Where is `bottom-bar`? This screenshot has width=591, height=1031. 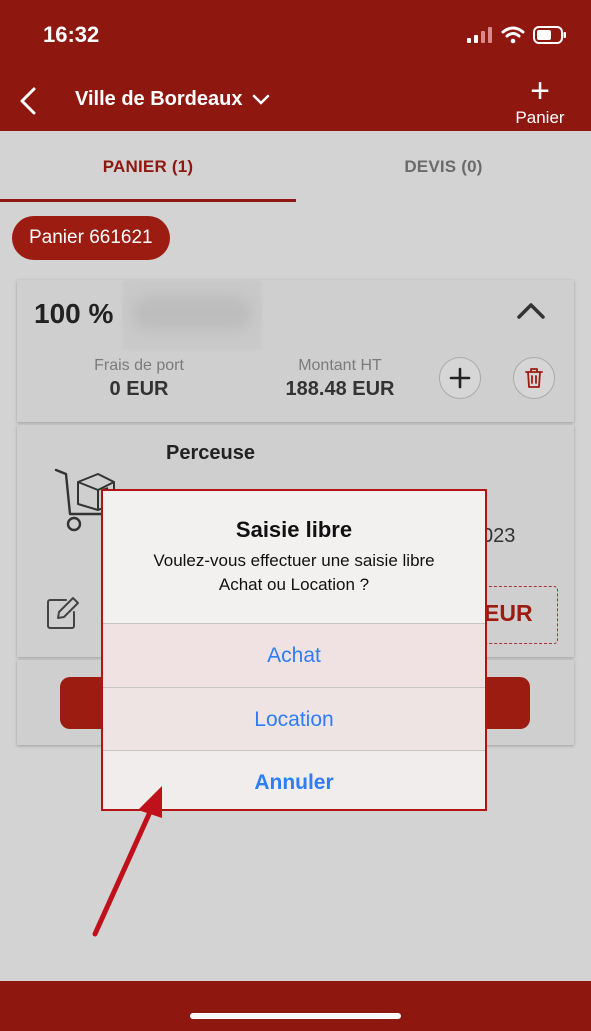
bottom-bar is located at coordinates (295, 1006).